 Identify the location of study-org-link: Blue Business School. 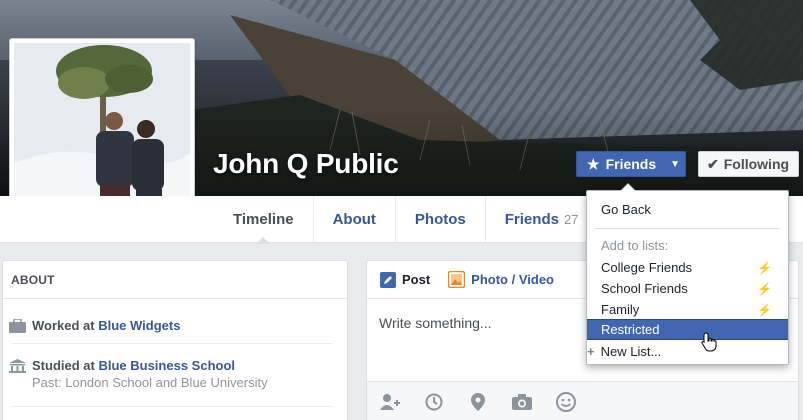
(166, 365).